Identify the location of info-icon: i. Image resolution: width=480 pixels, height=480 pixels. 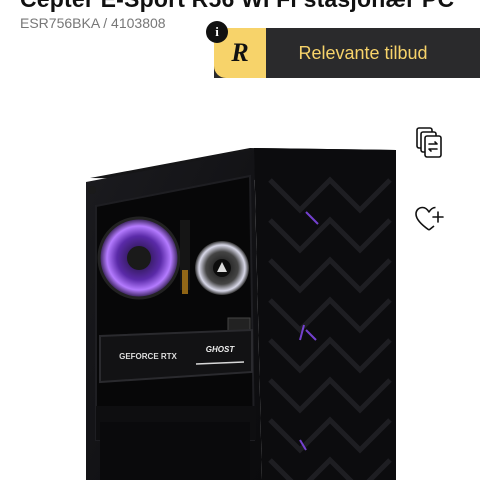
(217, 32).